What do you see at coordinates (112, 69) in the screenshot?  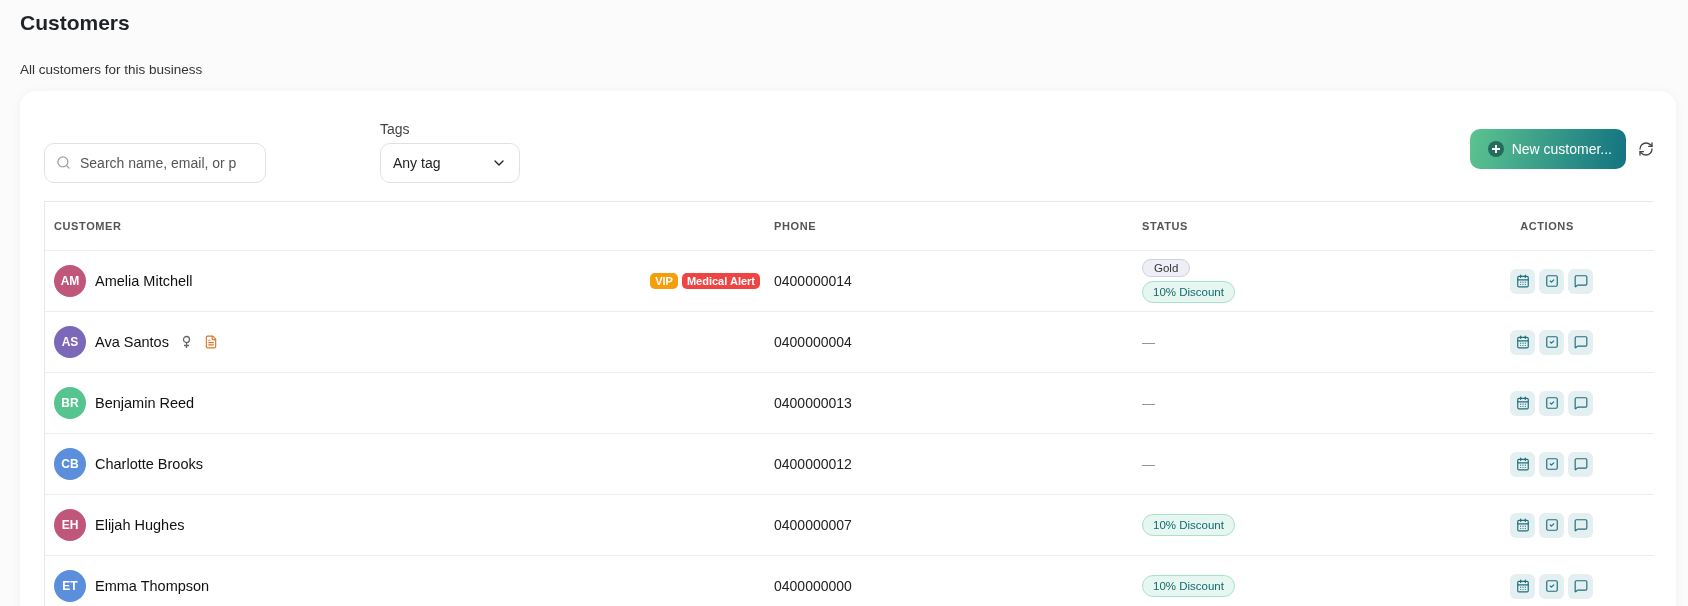 I see `page-subtitle: All customers for this business` at bounding box center [112, 69].